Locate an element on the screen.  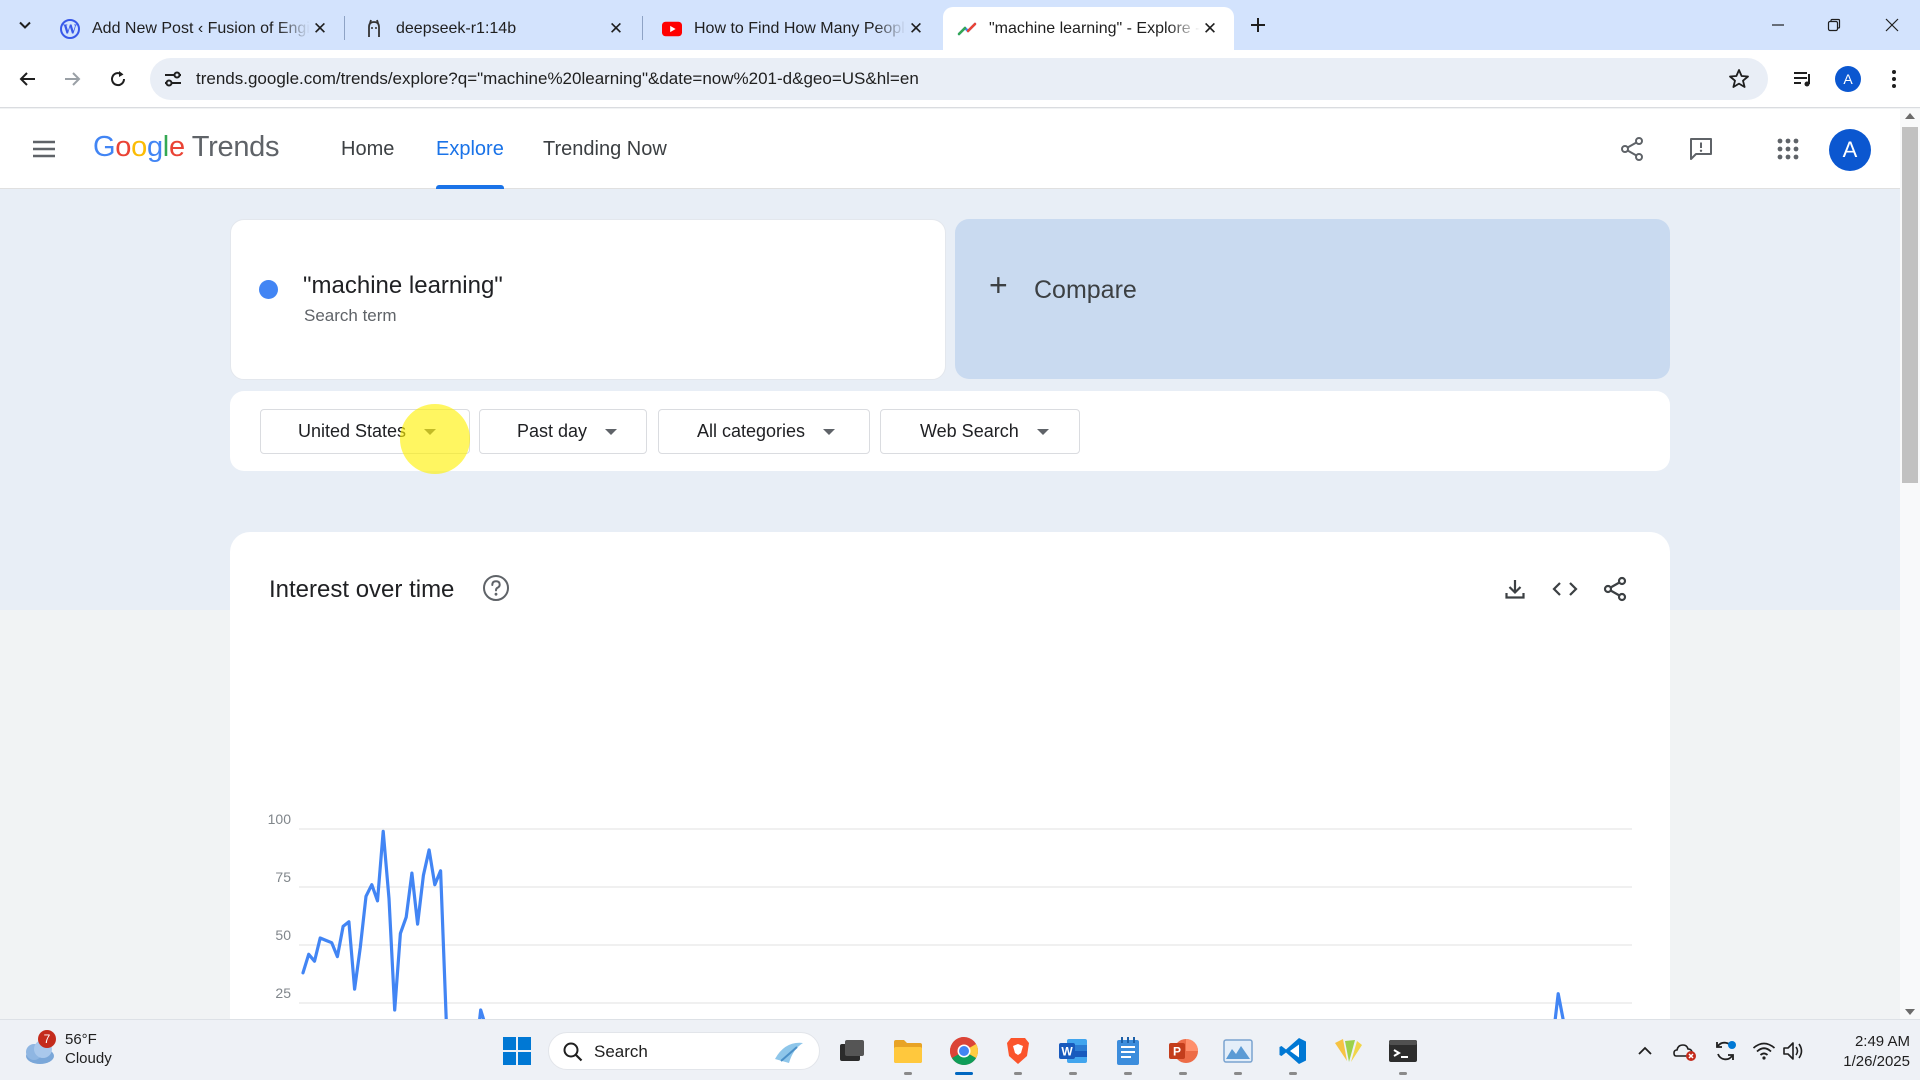
volume-icon is located at coordinates (1793, 1051).